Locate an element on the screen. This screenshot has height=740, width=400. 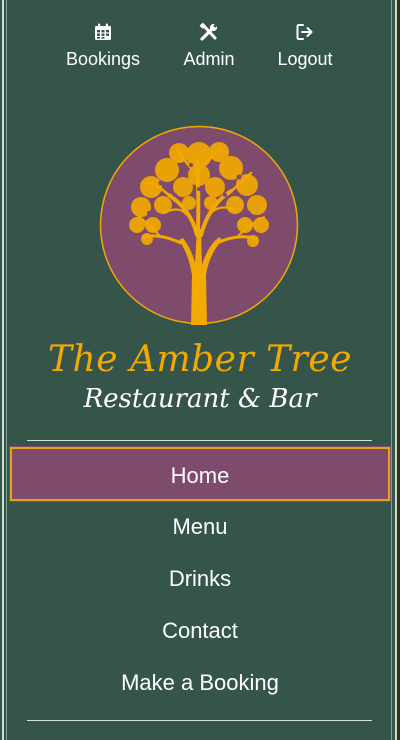
top-nav: Bookings Admin Logout is located at coordinates (200, 48).